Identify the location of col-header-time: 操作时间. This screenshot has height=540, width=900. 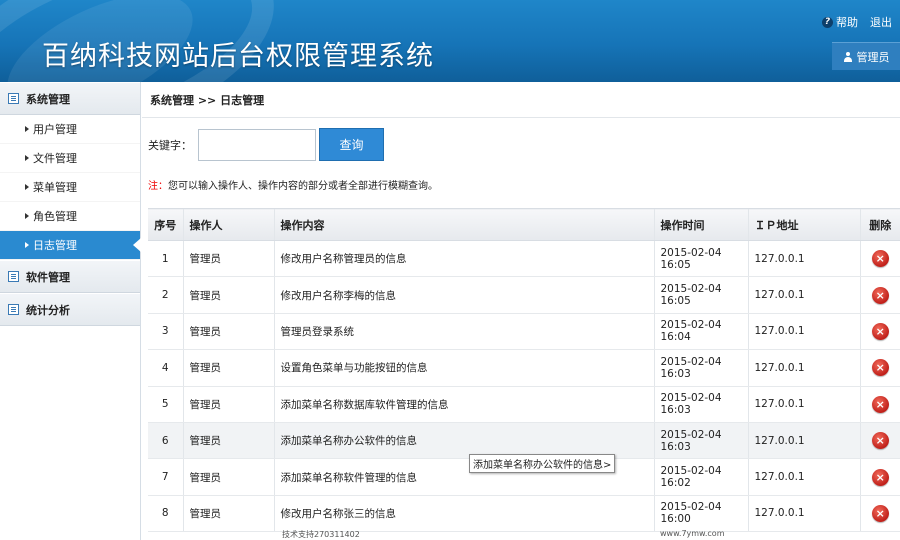
(700, 224).